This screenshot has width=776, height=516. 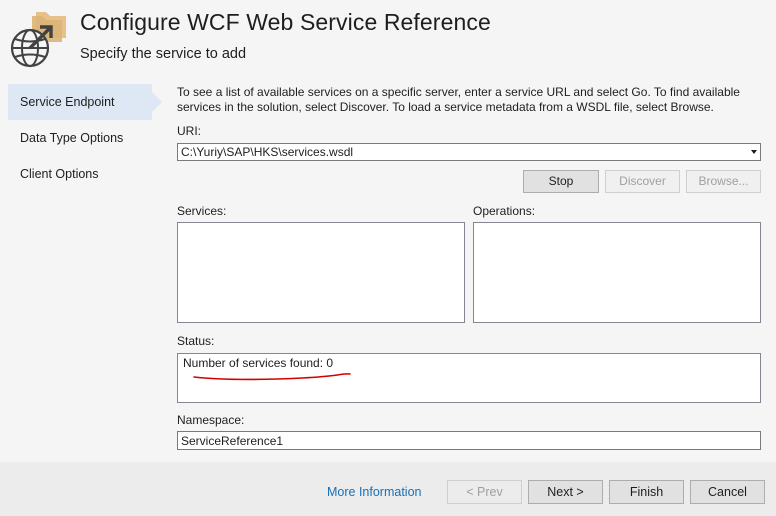 What do you see at coordinates (67, 102) in the screenshot?
I see `sidebar-item-label: Service Endpoint` at bounding box center [67, 102].